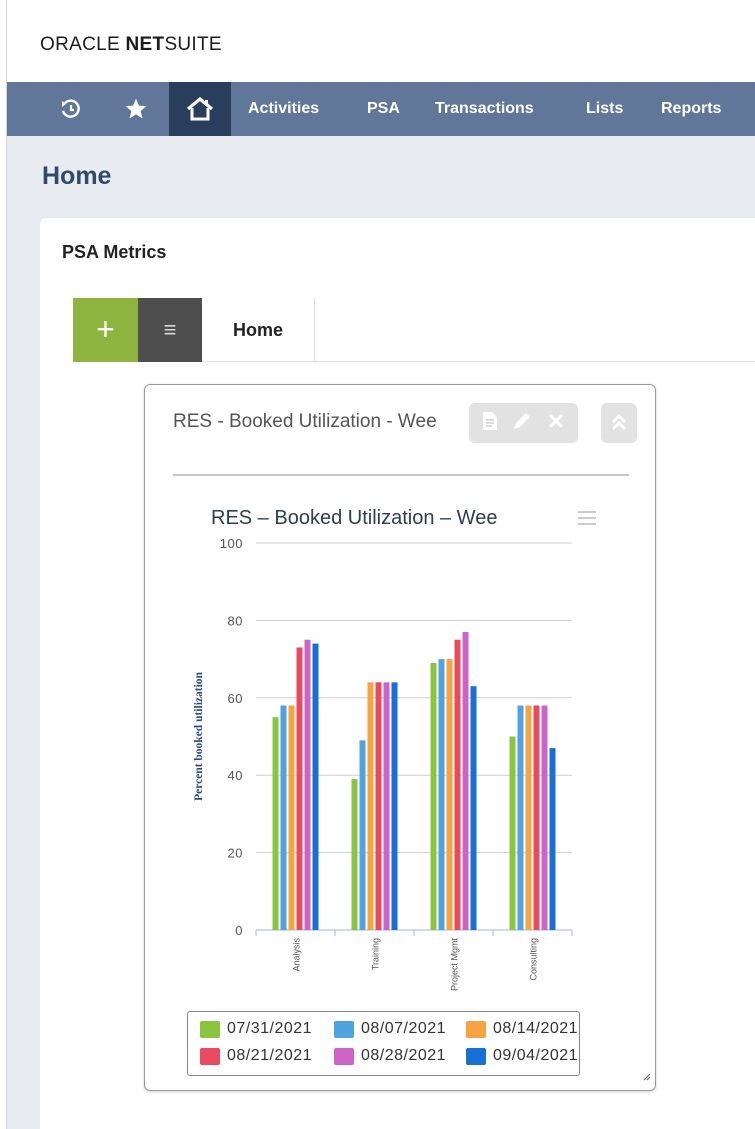 The height and width of the screenshot is (1129, 755). What do you see at coordinates (646, 1077) in the screenshot?
I see `resize-grip-icon` at bounding box center [646, 1077].